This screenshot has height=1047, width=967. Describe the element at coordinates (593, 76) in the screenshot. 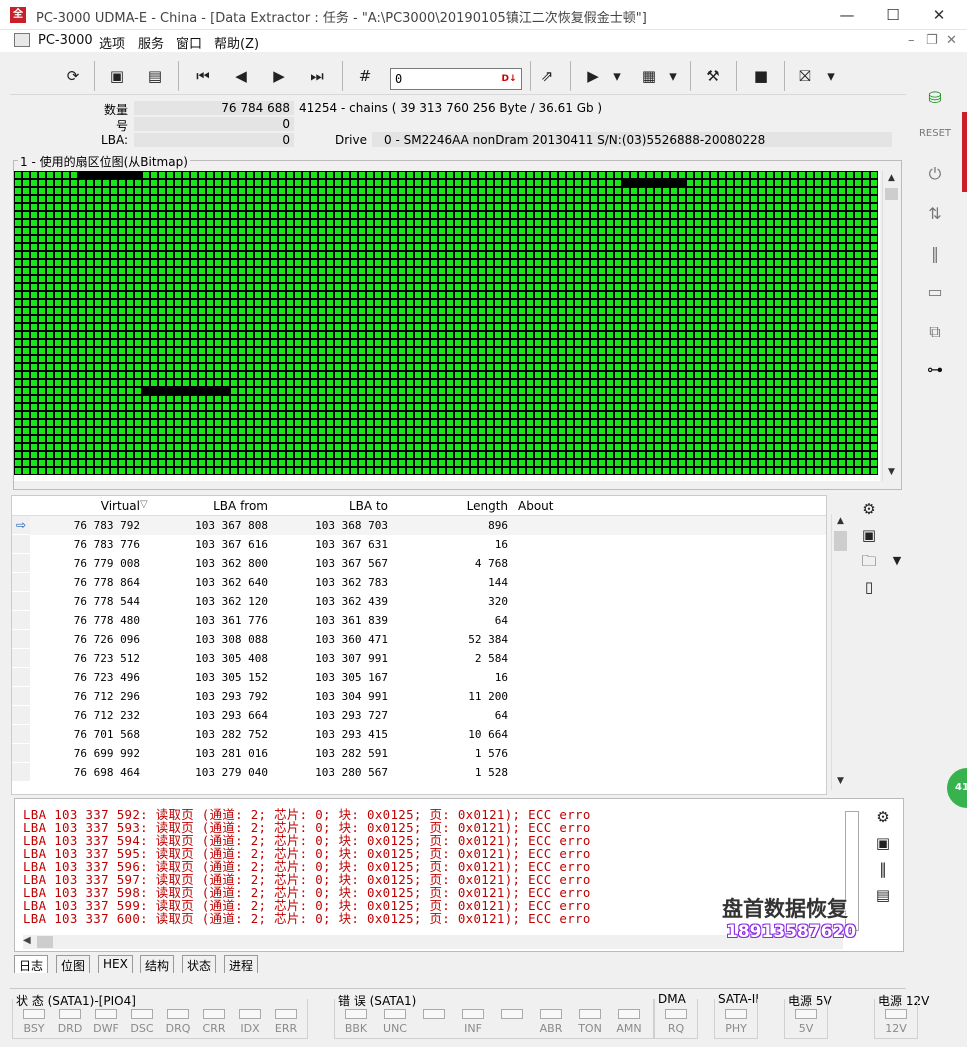

I see `play-icon: ▶` at that location.